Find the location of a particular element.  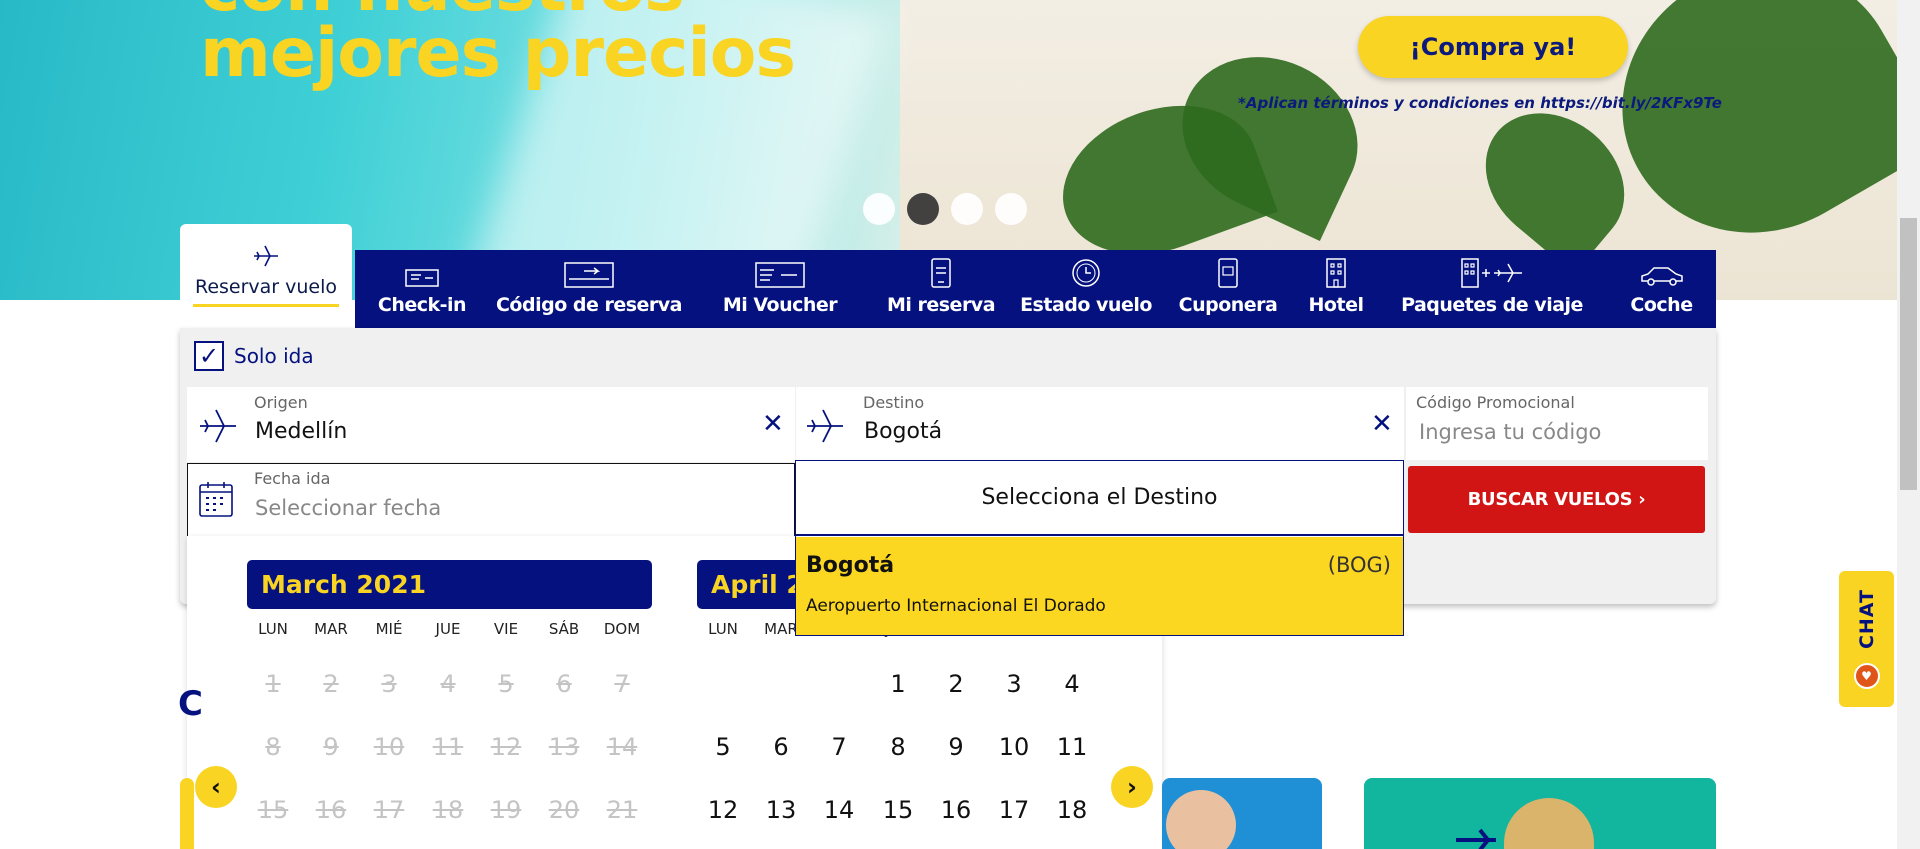

coupon-phone-icon is located at coordinates (1228, 273).